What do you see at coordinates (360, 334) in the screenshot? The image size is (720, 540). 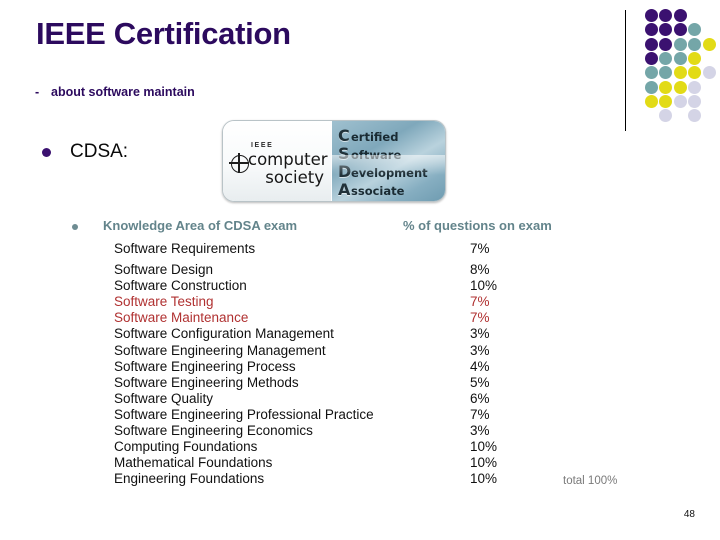 I see `table-row: Software Configuration Management 3%` at bounding box center [360, 334].